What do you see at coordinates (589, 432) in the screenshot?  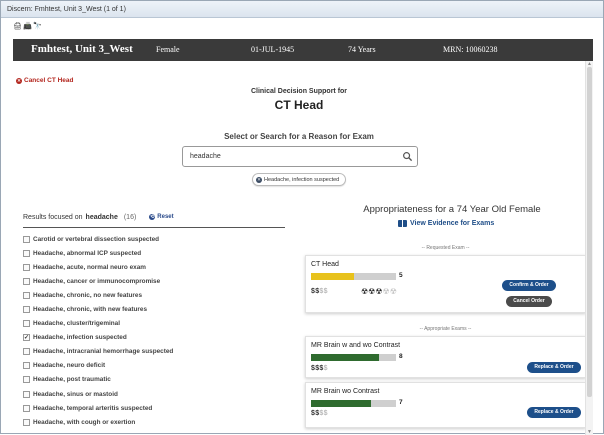 I see `scroll-down-arrow-icon: ▼` at bounding box center [589, 432].